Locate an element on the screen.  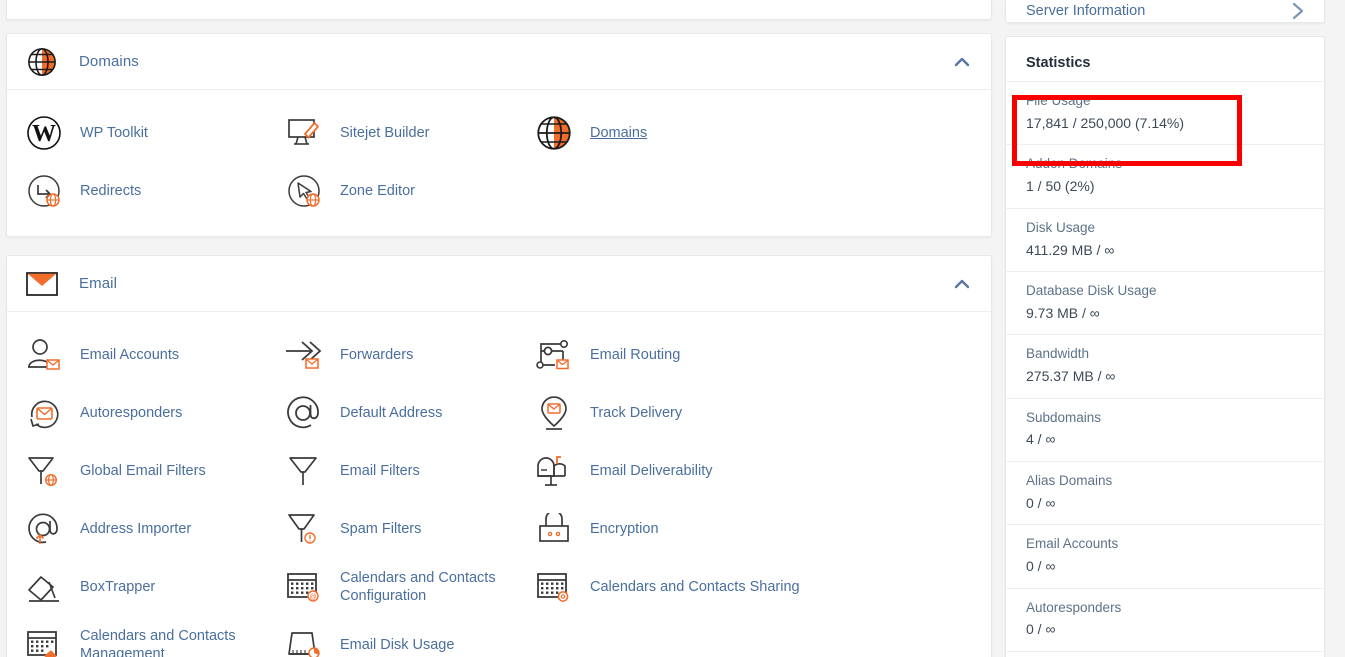
stat-label: Addon Domains is located at coordinates (1074, 164).